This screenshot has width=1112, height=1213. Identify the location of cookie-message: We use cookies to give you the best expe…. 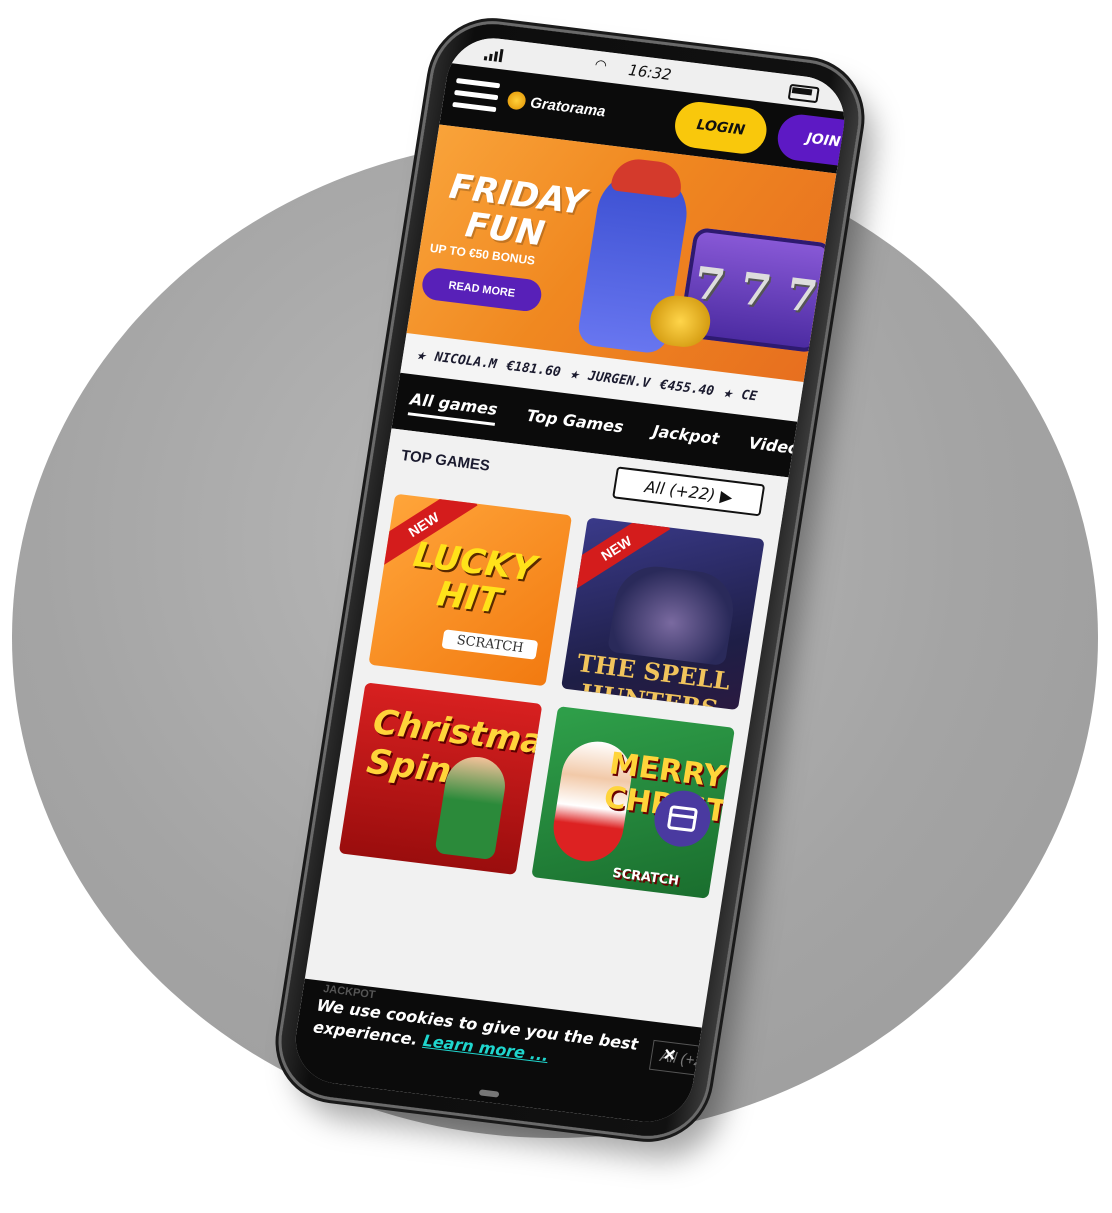
(488, 1037).